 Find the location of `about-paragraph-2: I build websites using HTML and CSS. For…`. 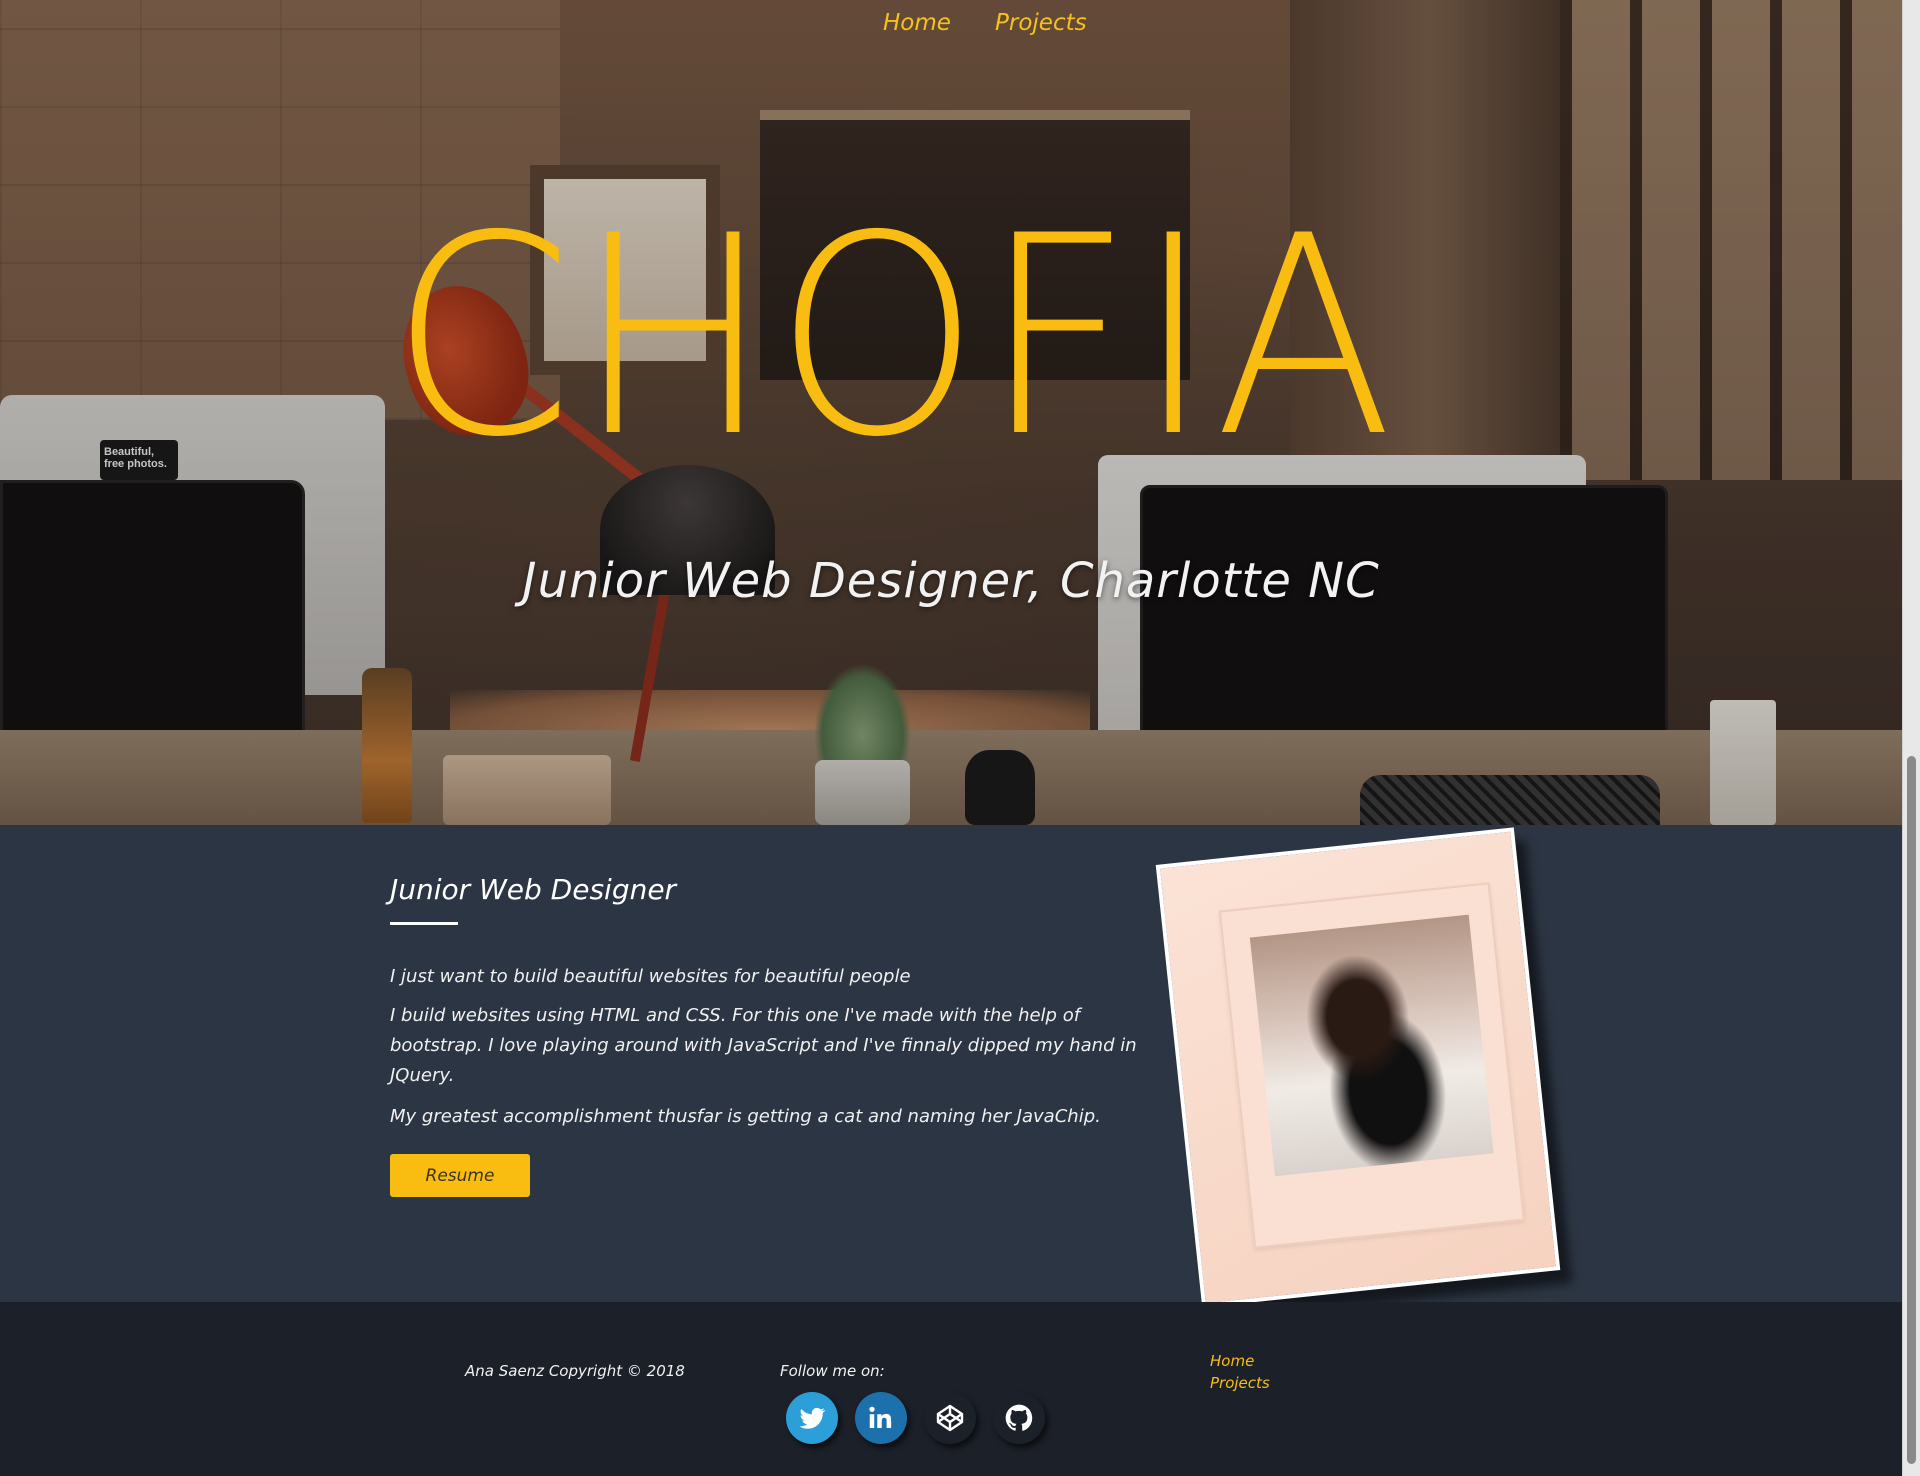

about-paragraph-2: I build websites using HTML and CSS. For… is located at coordinates (763, 1045).